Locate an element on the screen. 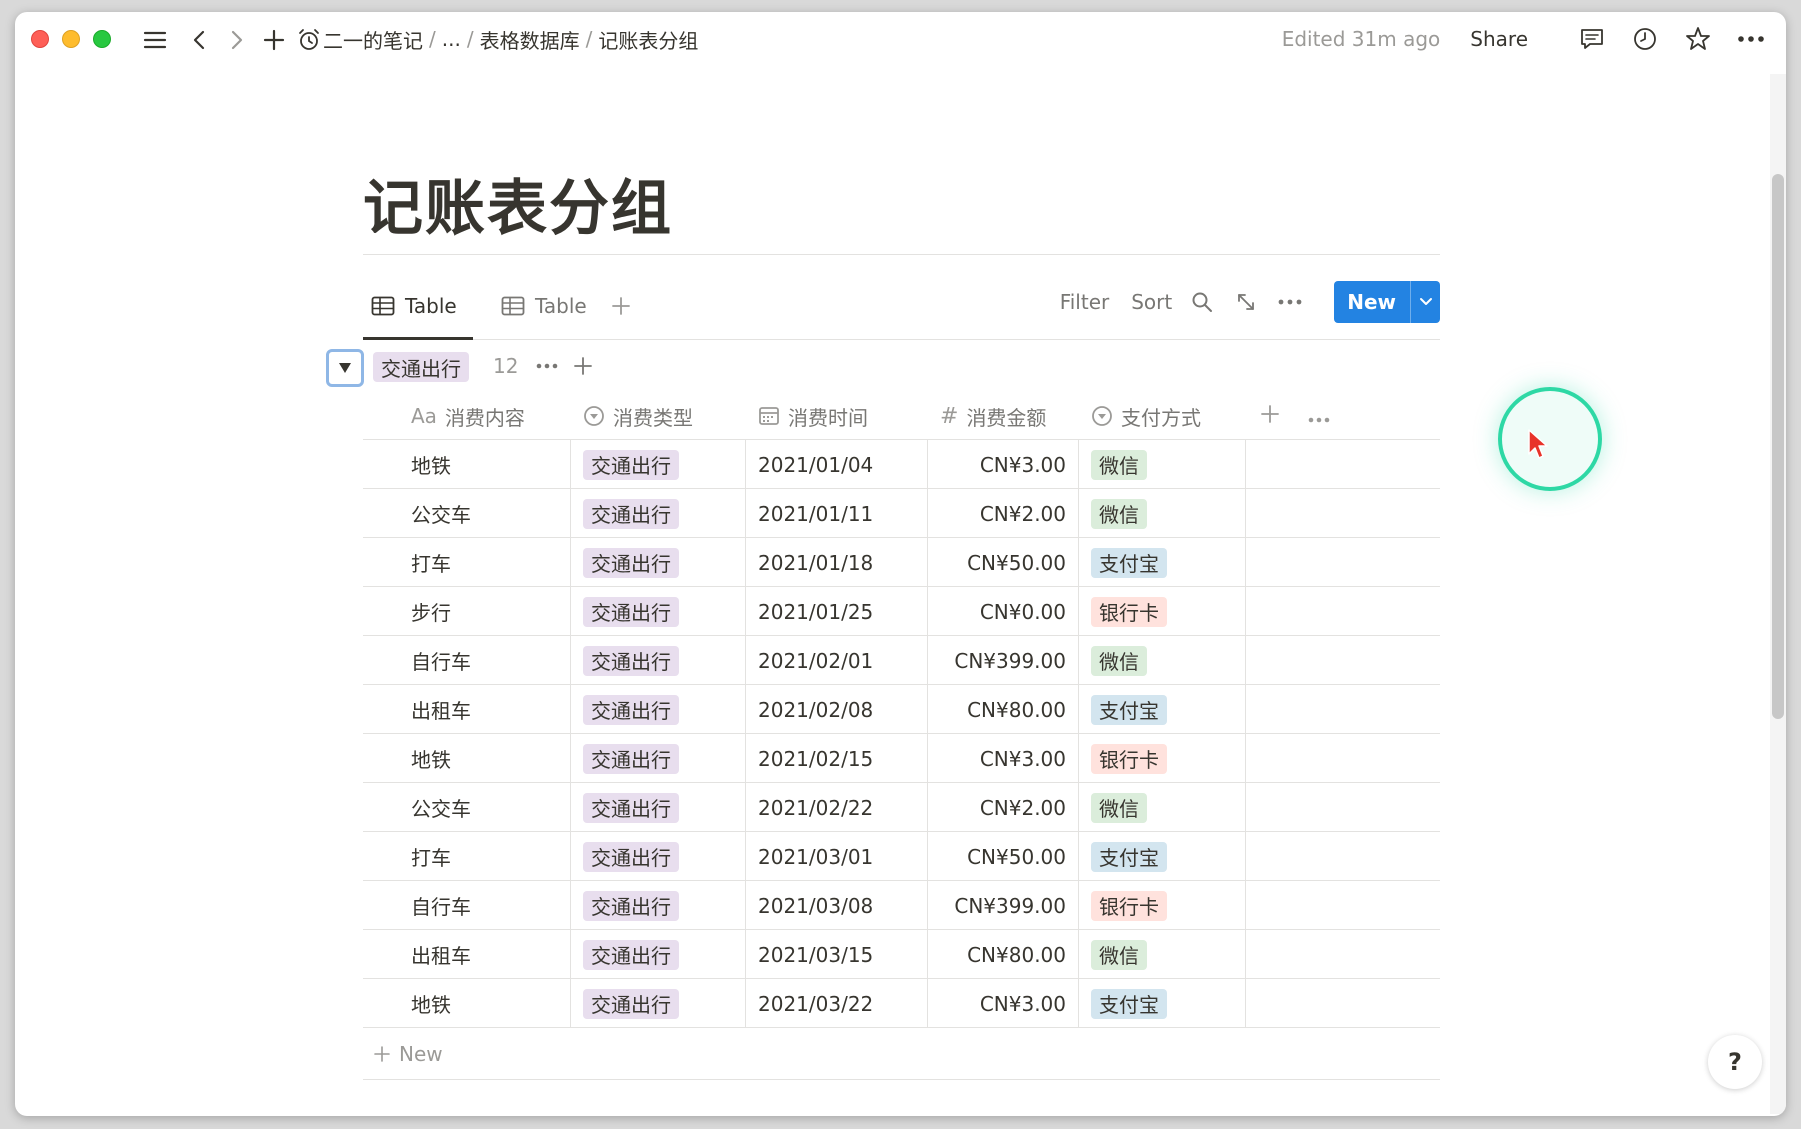 The height and width of the screenshot is (1129, 1801). table-row: 自行车 交通出行 2021/03/08 CN¥399.00 银行卡 is located at coordinates (901, 905).